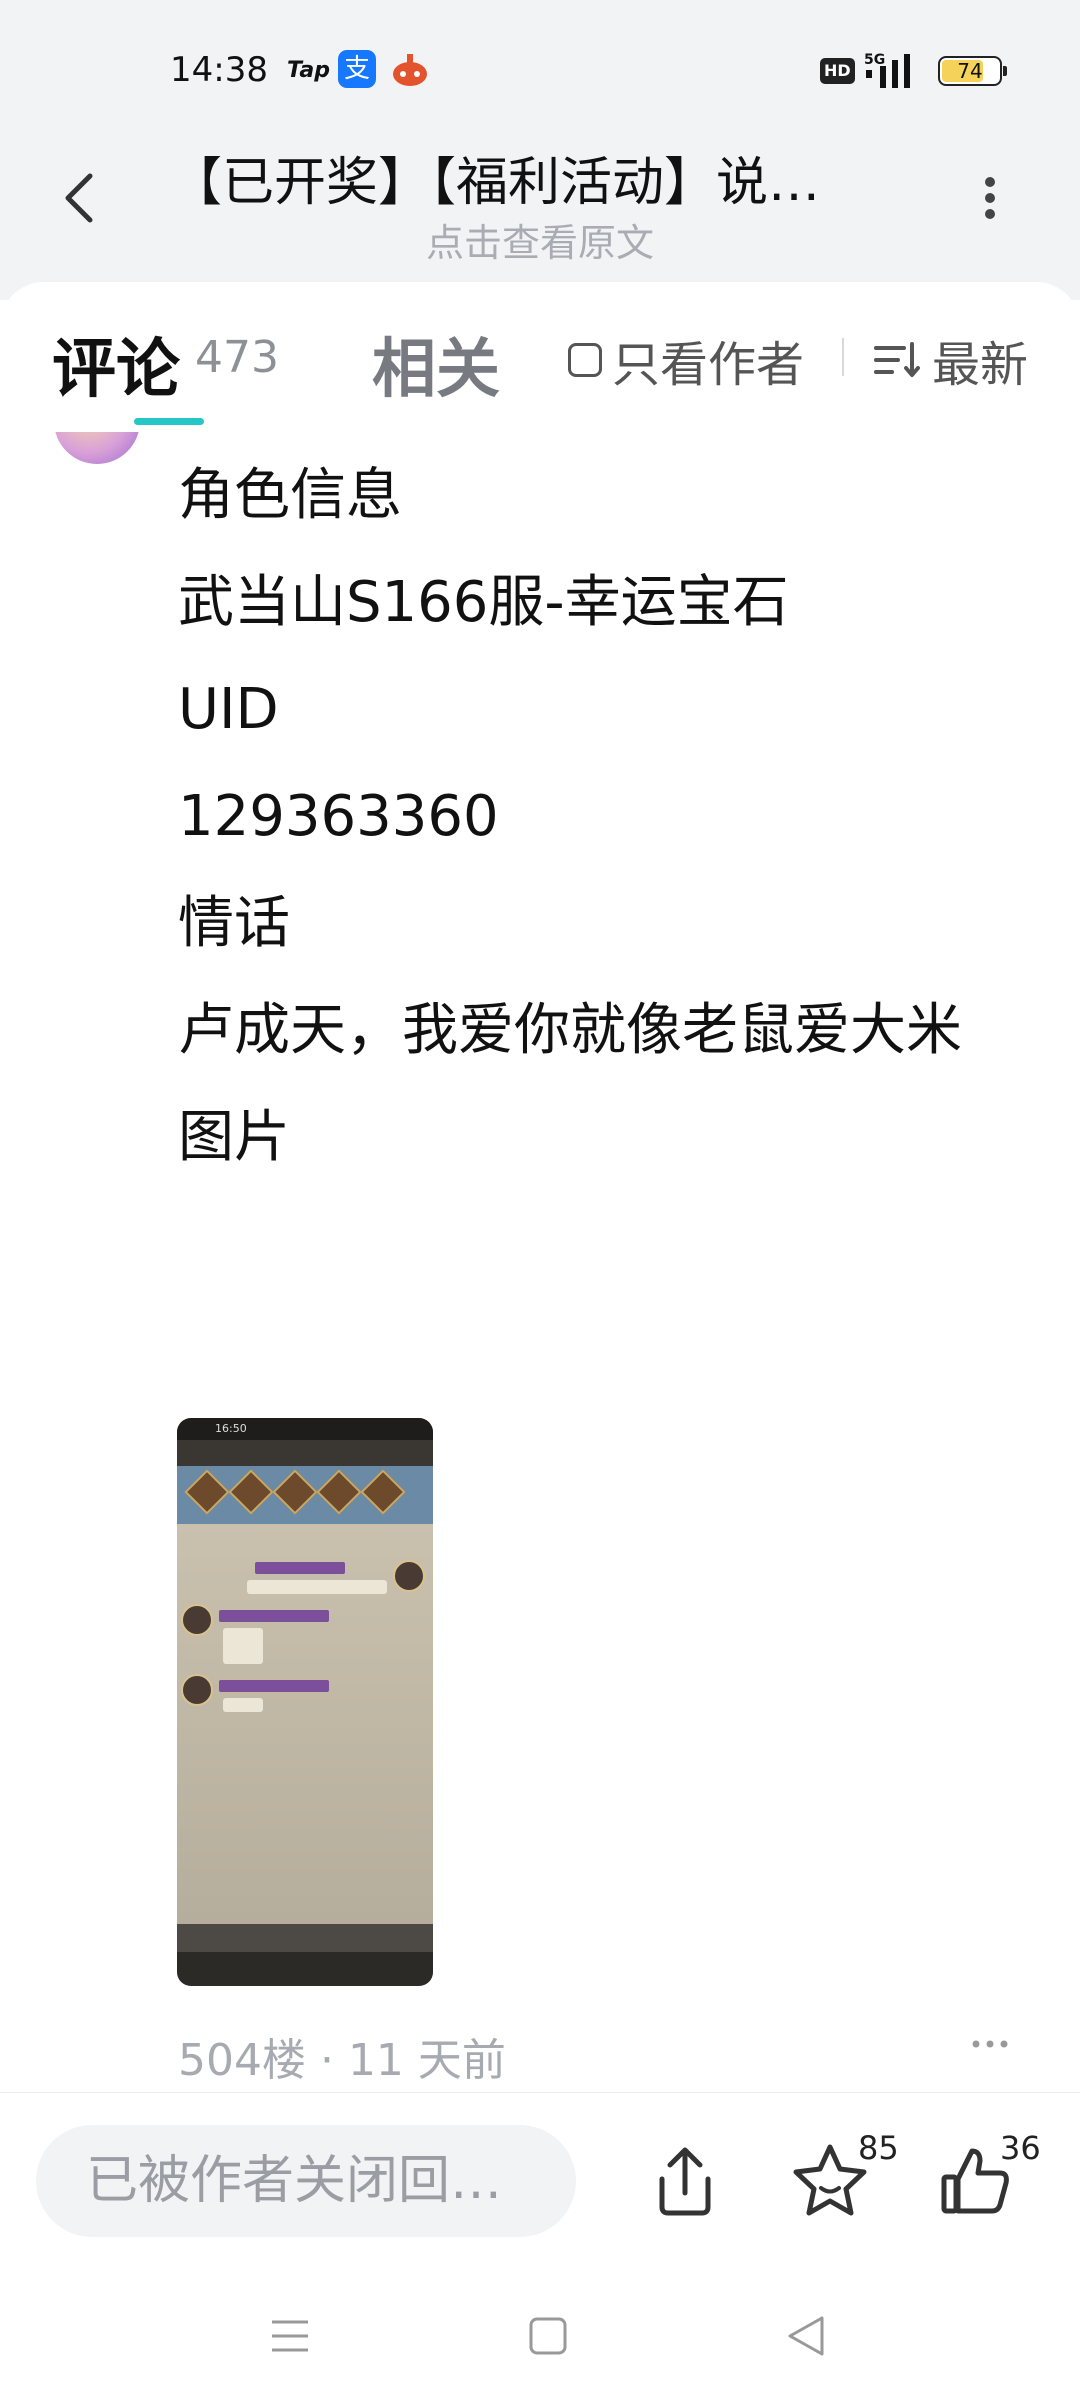 This screenshot has width=1080, height=2400. What do you see at coordinates (169, 421) in the screenshot?
I see `active-tab-indicator` at bounding box center [169, 421].